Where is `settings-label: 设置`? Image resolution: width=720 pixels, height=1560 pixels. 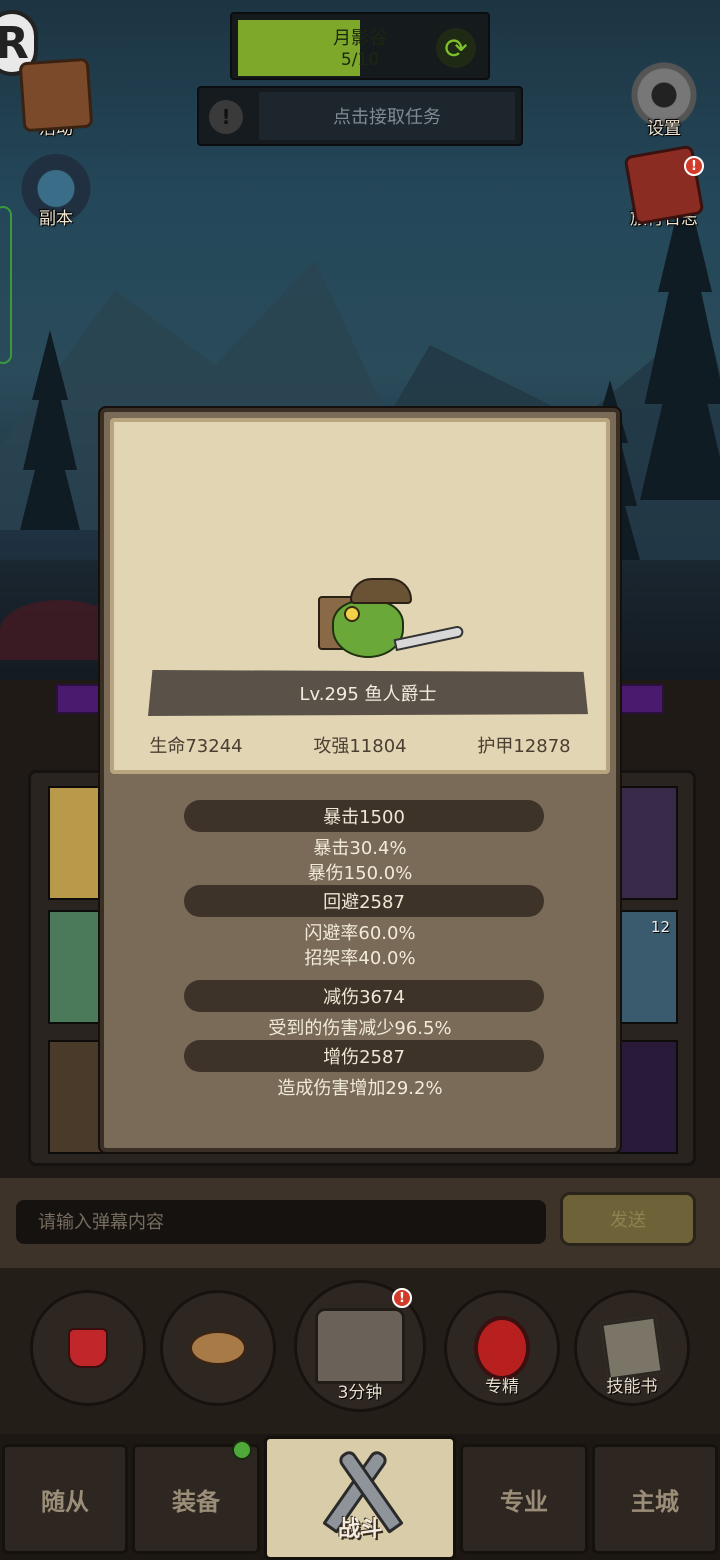
settings-label: 设置 is located at coordinates (664, 129).